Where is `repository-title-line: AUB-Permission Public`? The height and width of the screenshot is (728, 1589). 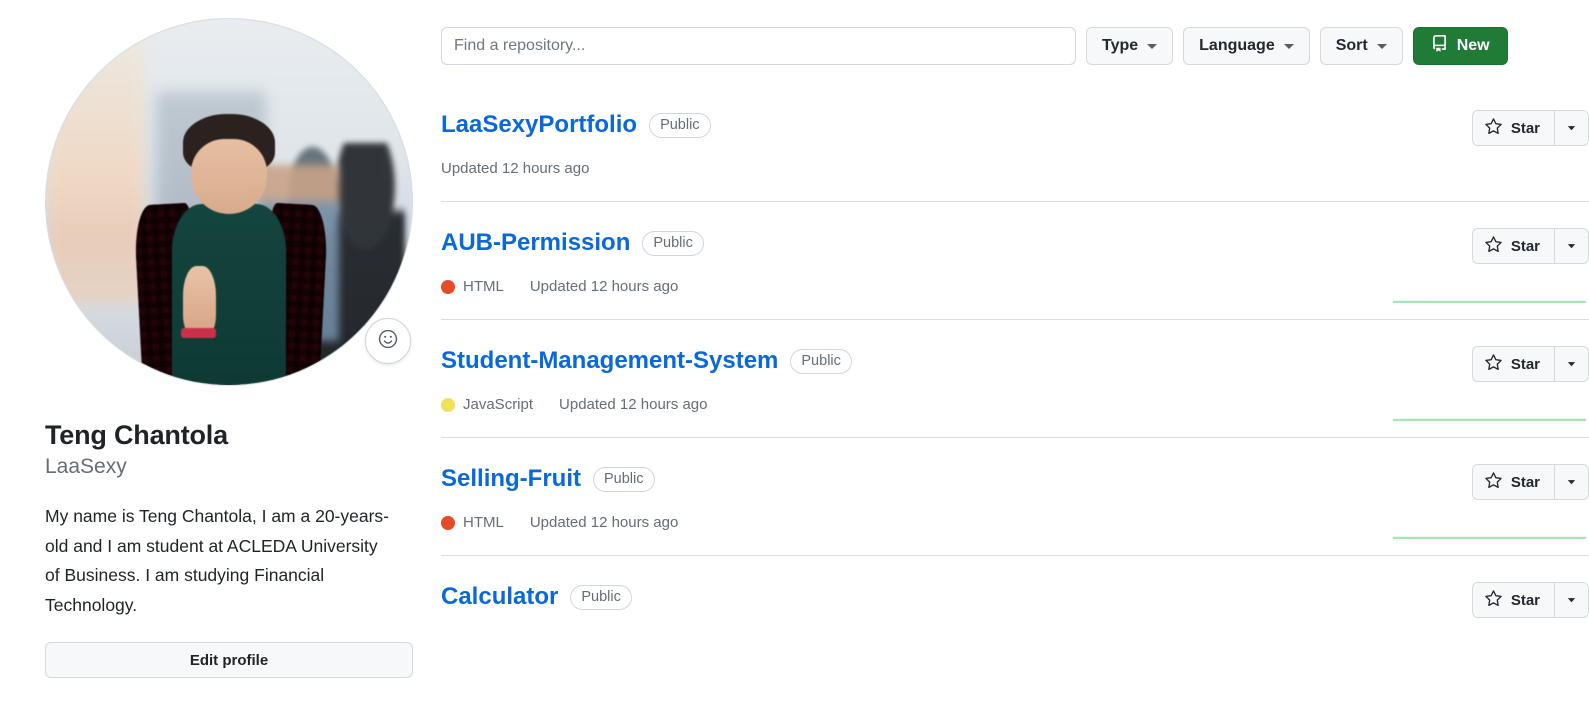 repository-title-line: AUB-Permission Public is located at coordinates (915, 243).